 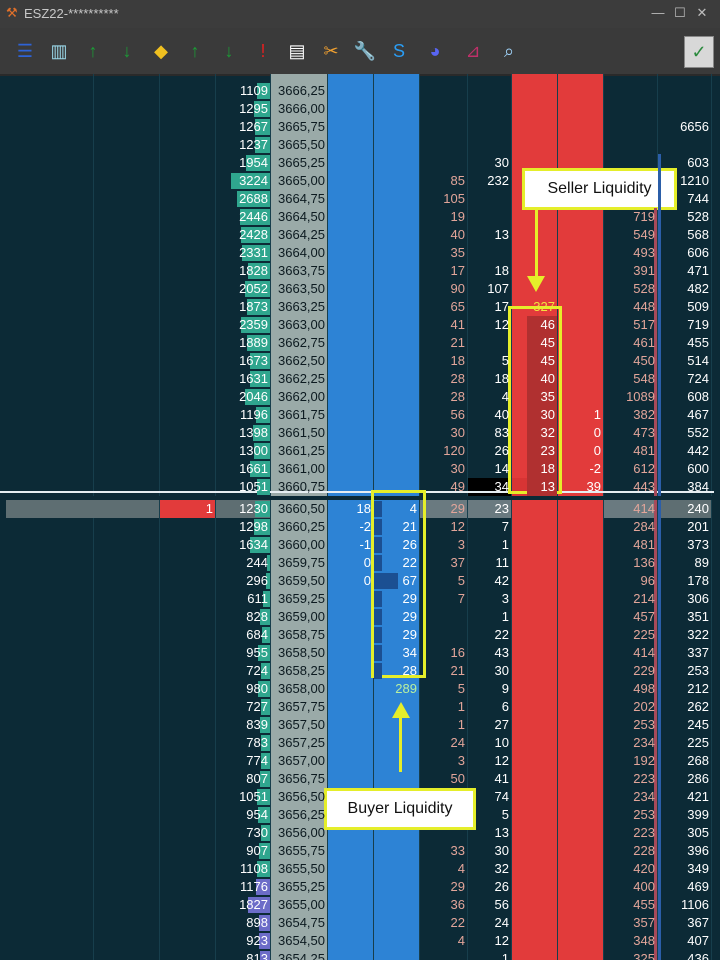 I want to click on ladder-row: 296 3659,50 0 67 5 42 96 178, so click(x=359, y=581).